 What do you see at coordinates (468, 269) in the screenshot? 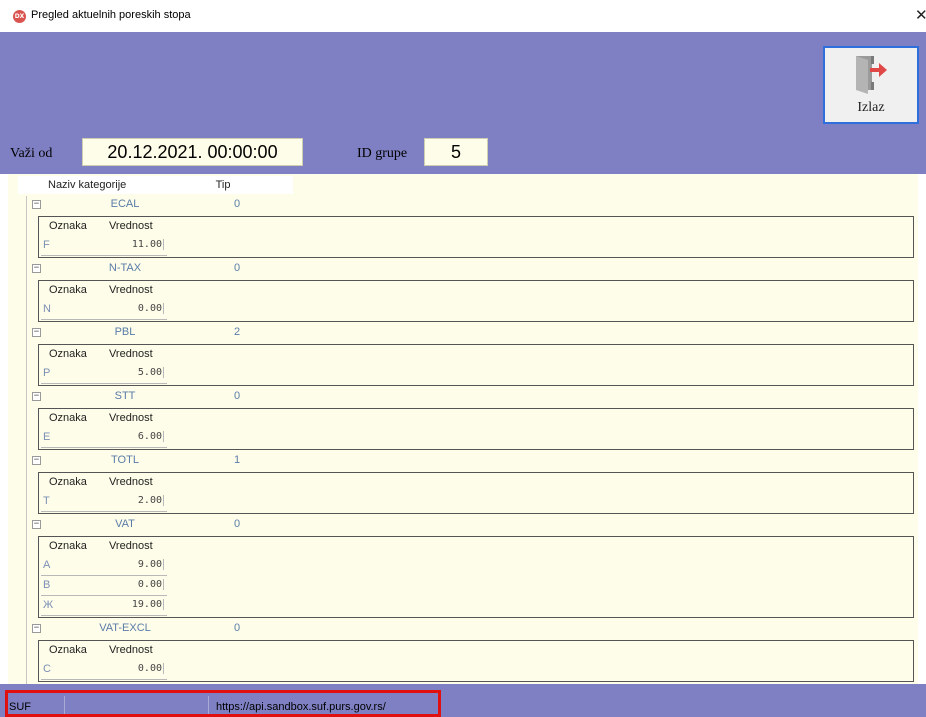
I see `group-row: − N-TAX 0` at bounding box center [468, 269].